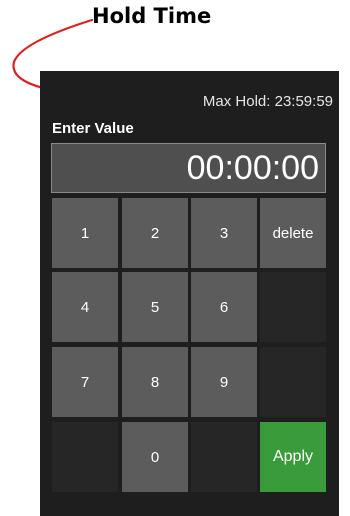 The height and width of the screenshot is (516, 350). Describe the element at coordinates (155, 233) in the screenshot. I see `key-2-button: 2` at that location.